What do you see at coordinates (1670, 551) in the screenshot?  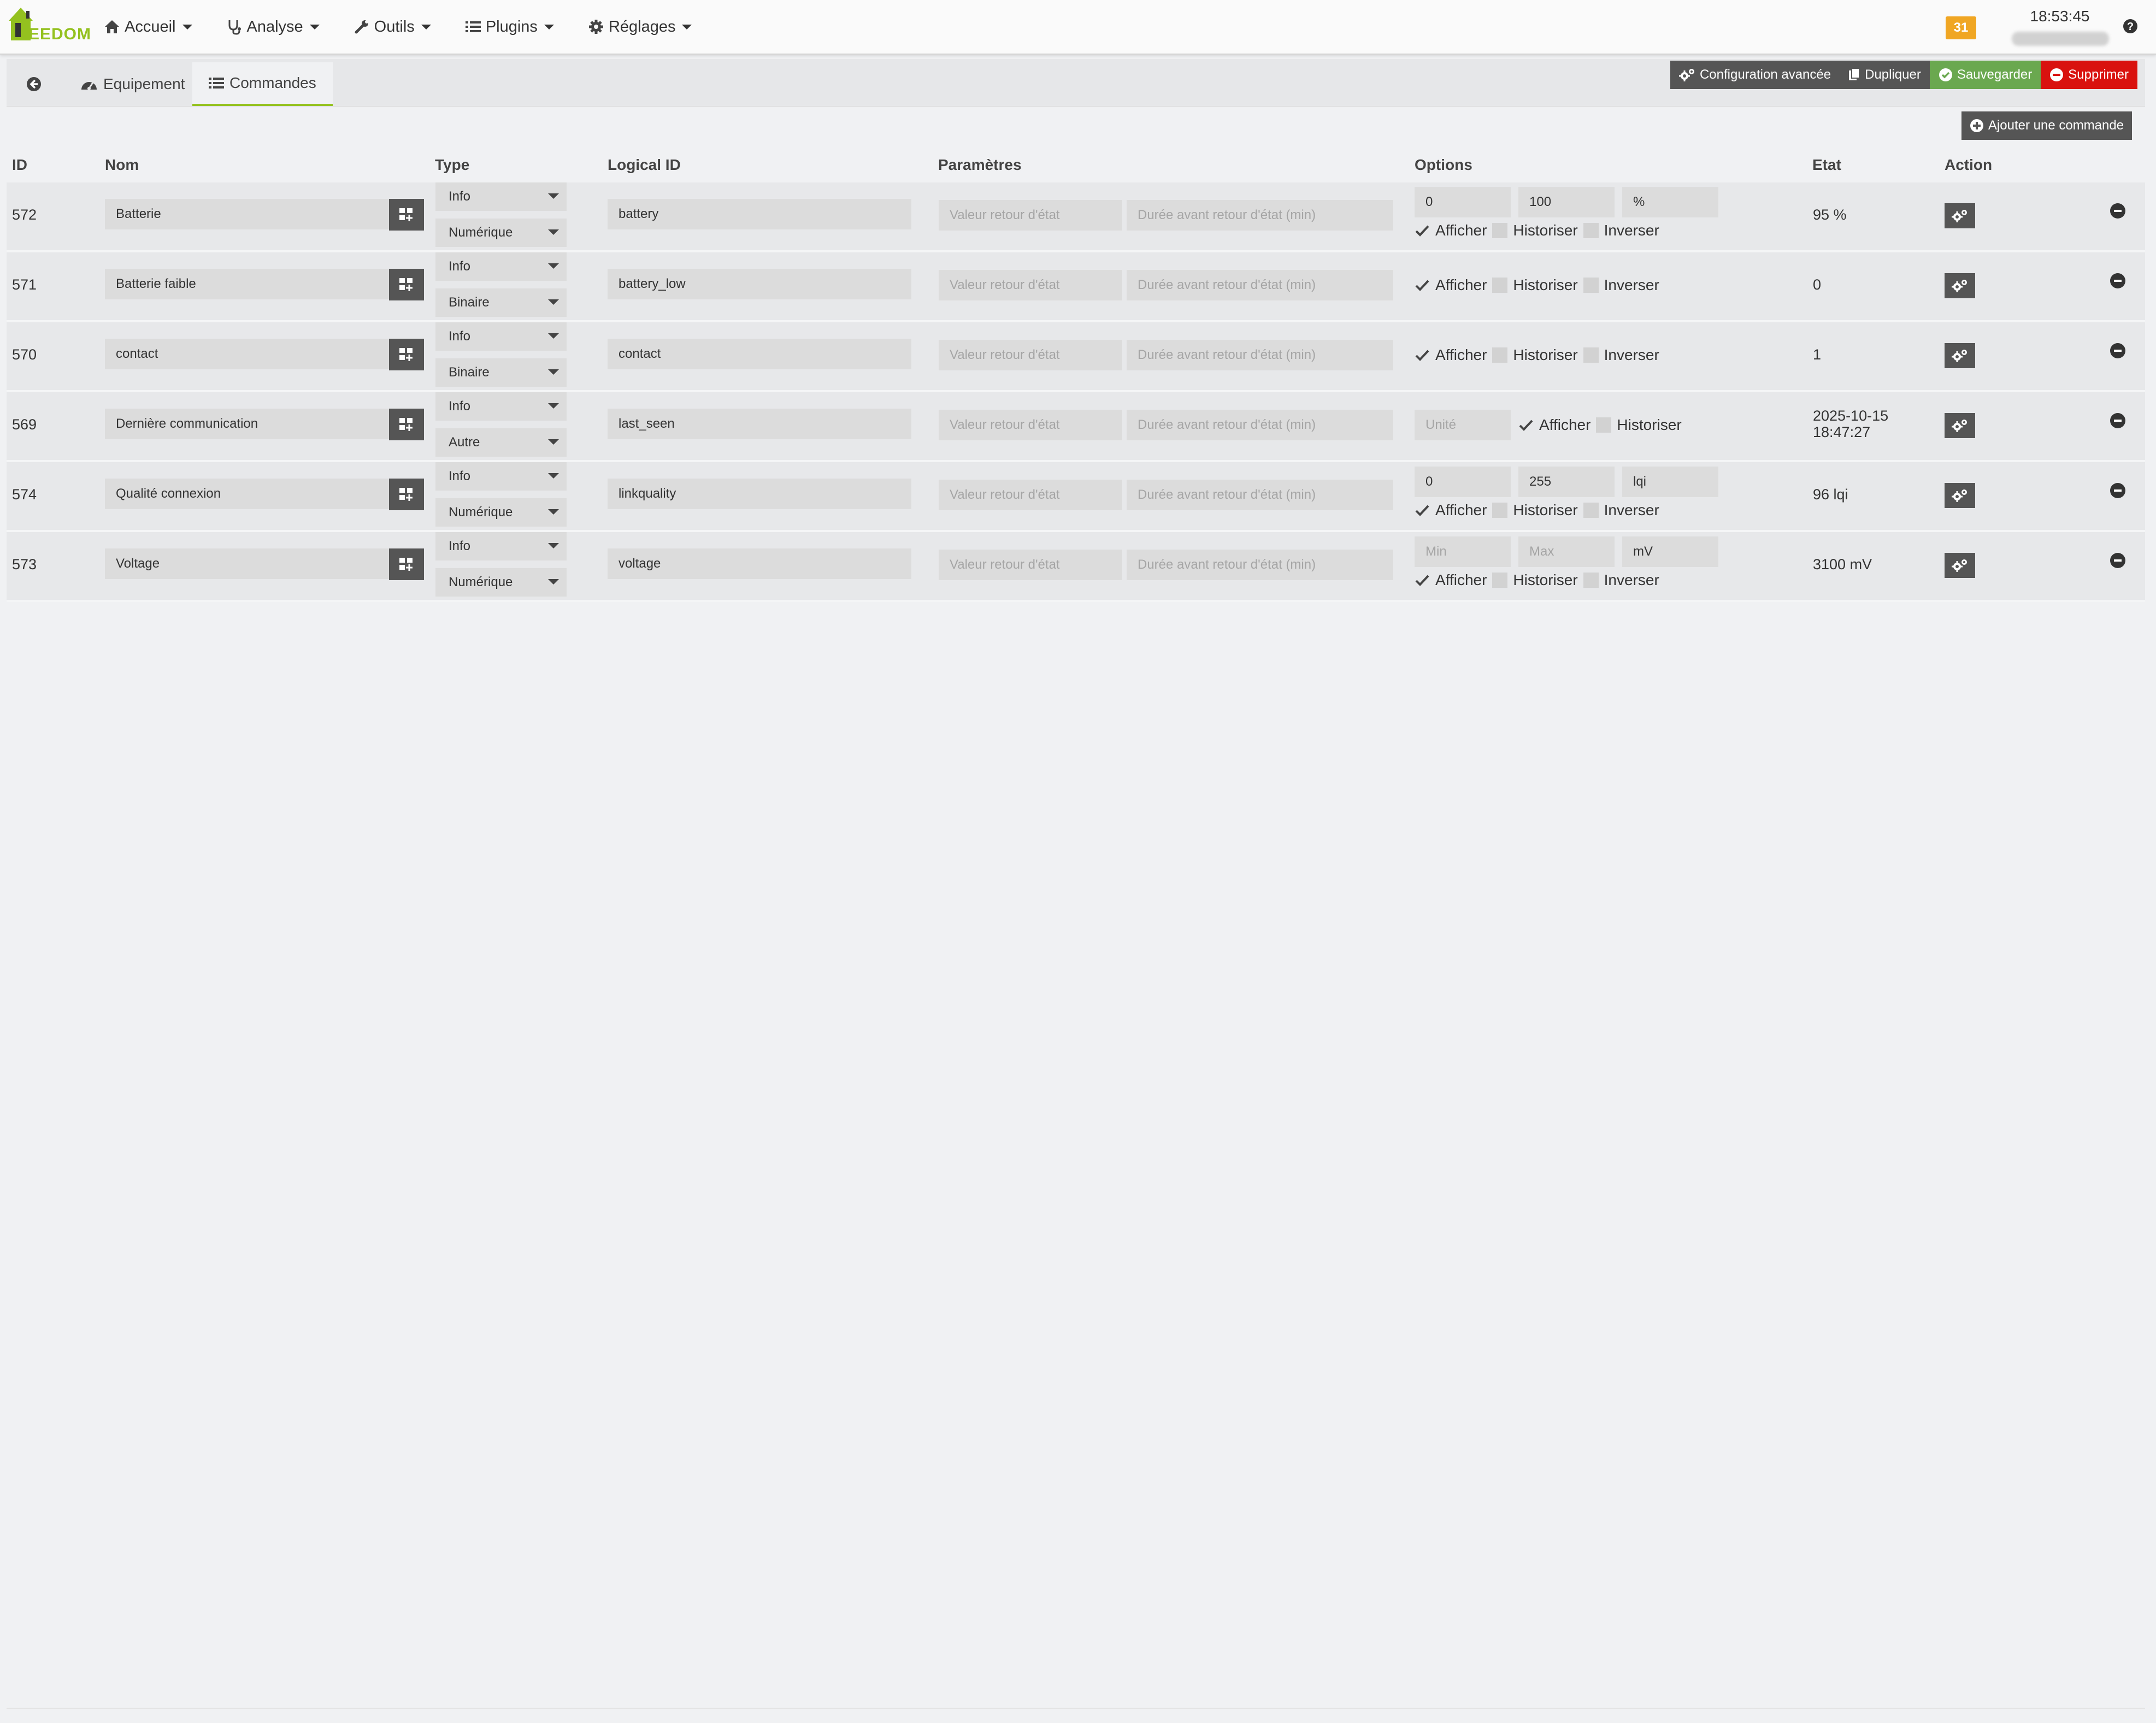 I see `unit-input: mV` at bounding box center [1670, 551].